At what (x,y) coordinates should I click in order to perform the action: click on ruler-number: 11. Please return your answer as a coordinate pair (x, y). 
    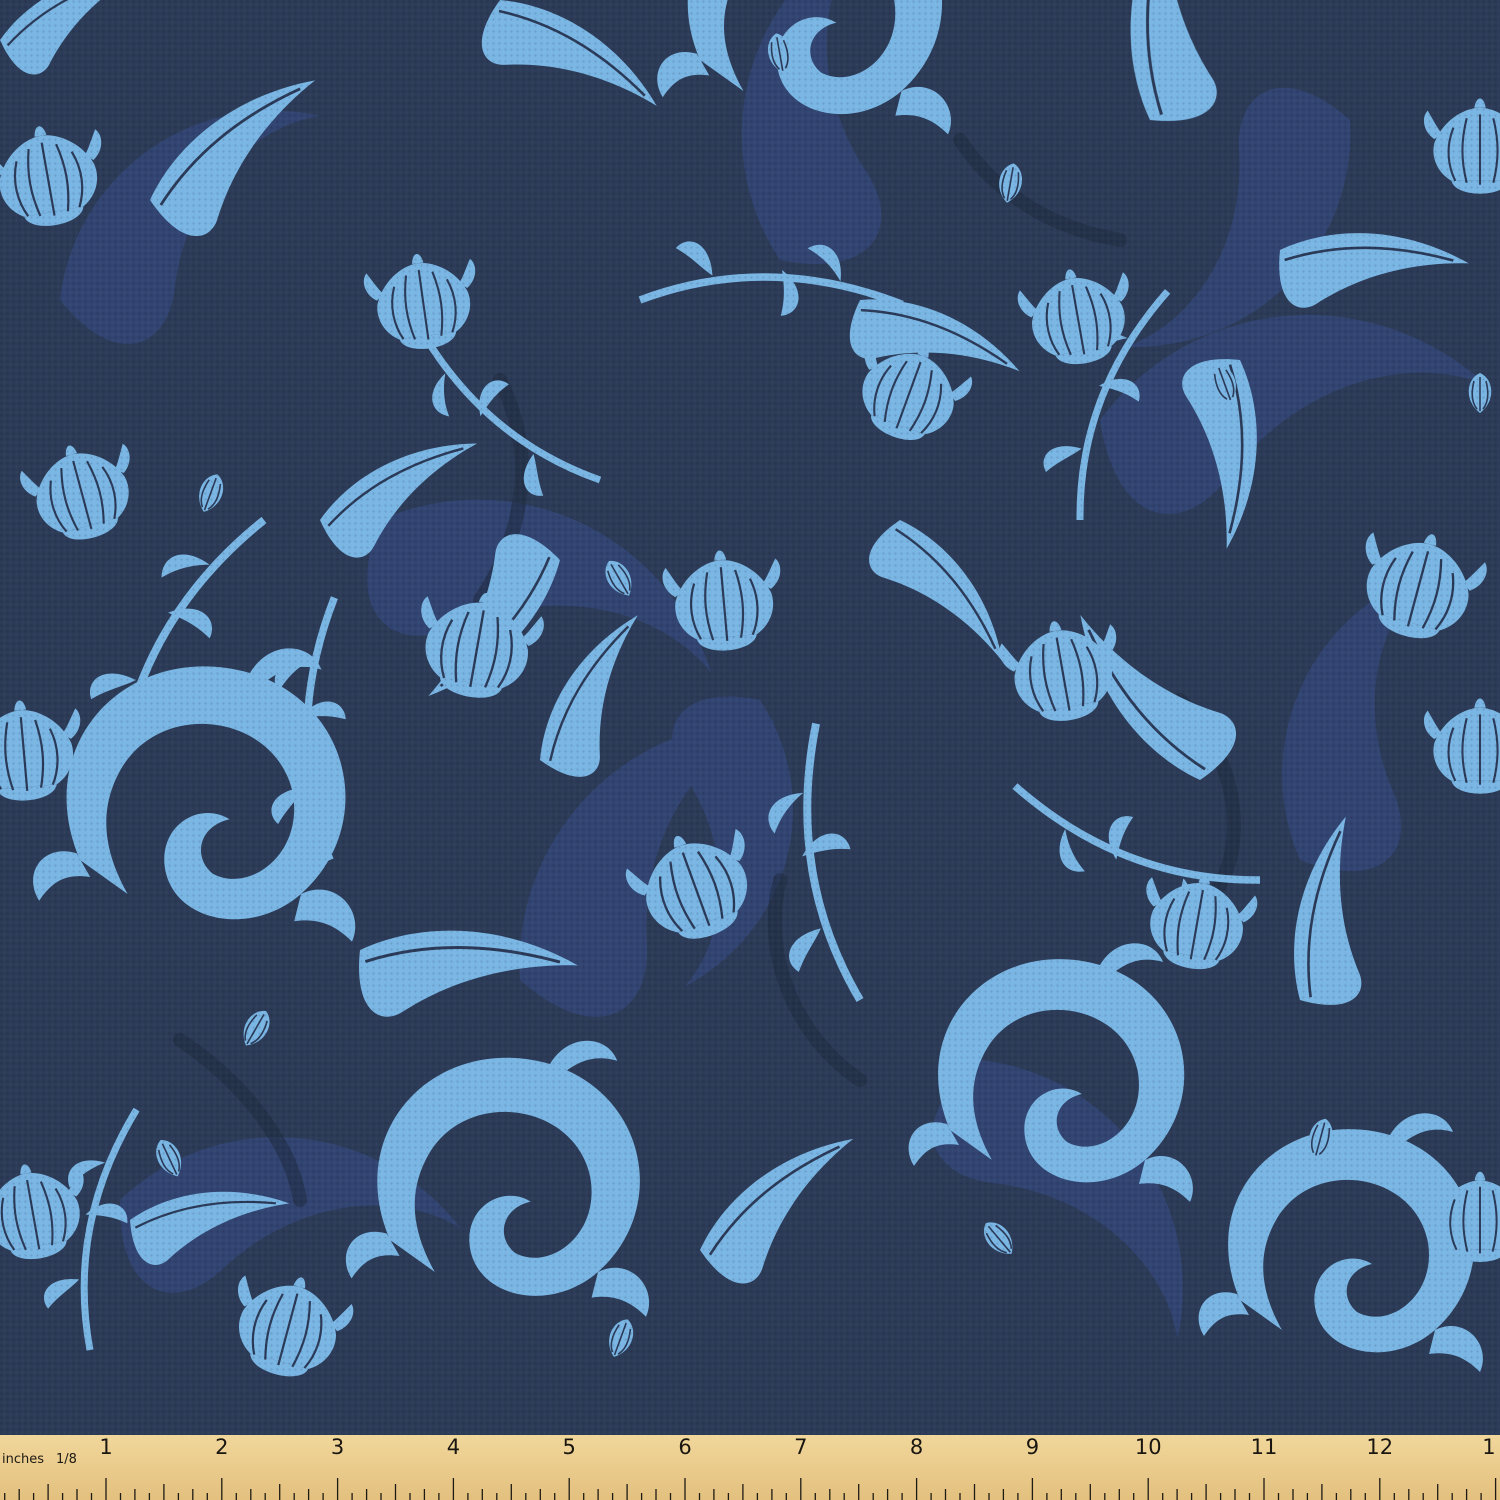
    Looking at the image, I should click on (1264, 1447).